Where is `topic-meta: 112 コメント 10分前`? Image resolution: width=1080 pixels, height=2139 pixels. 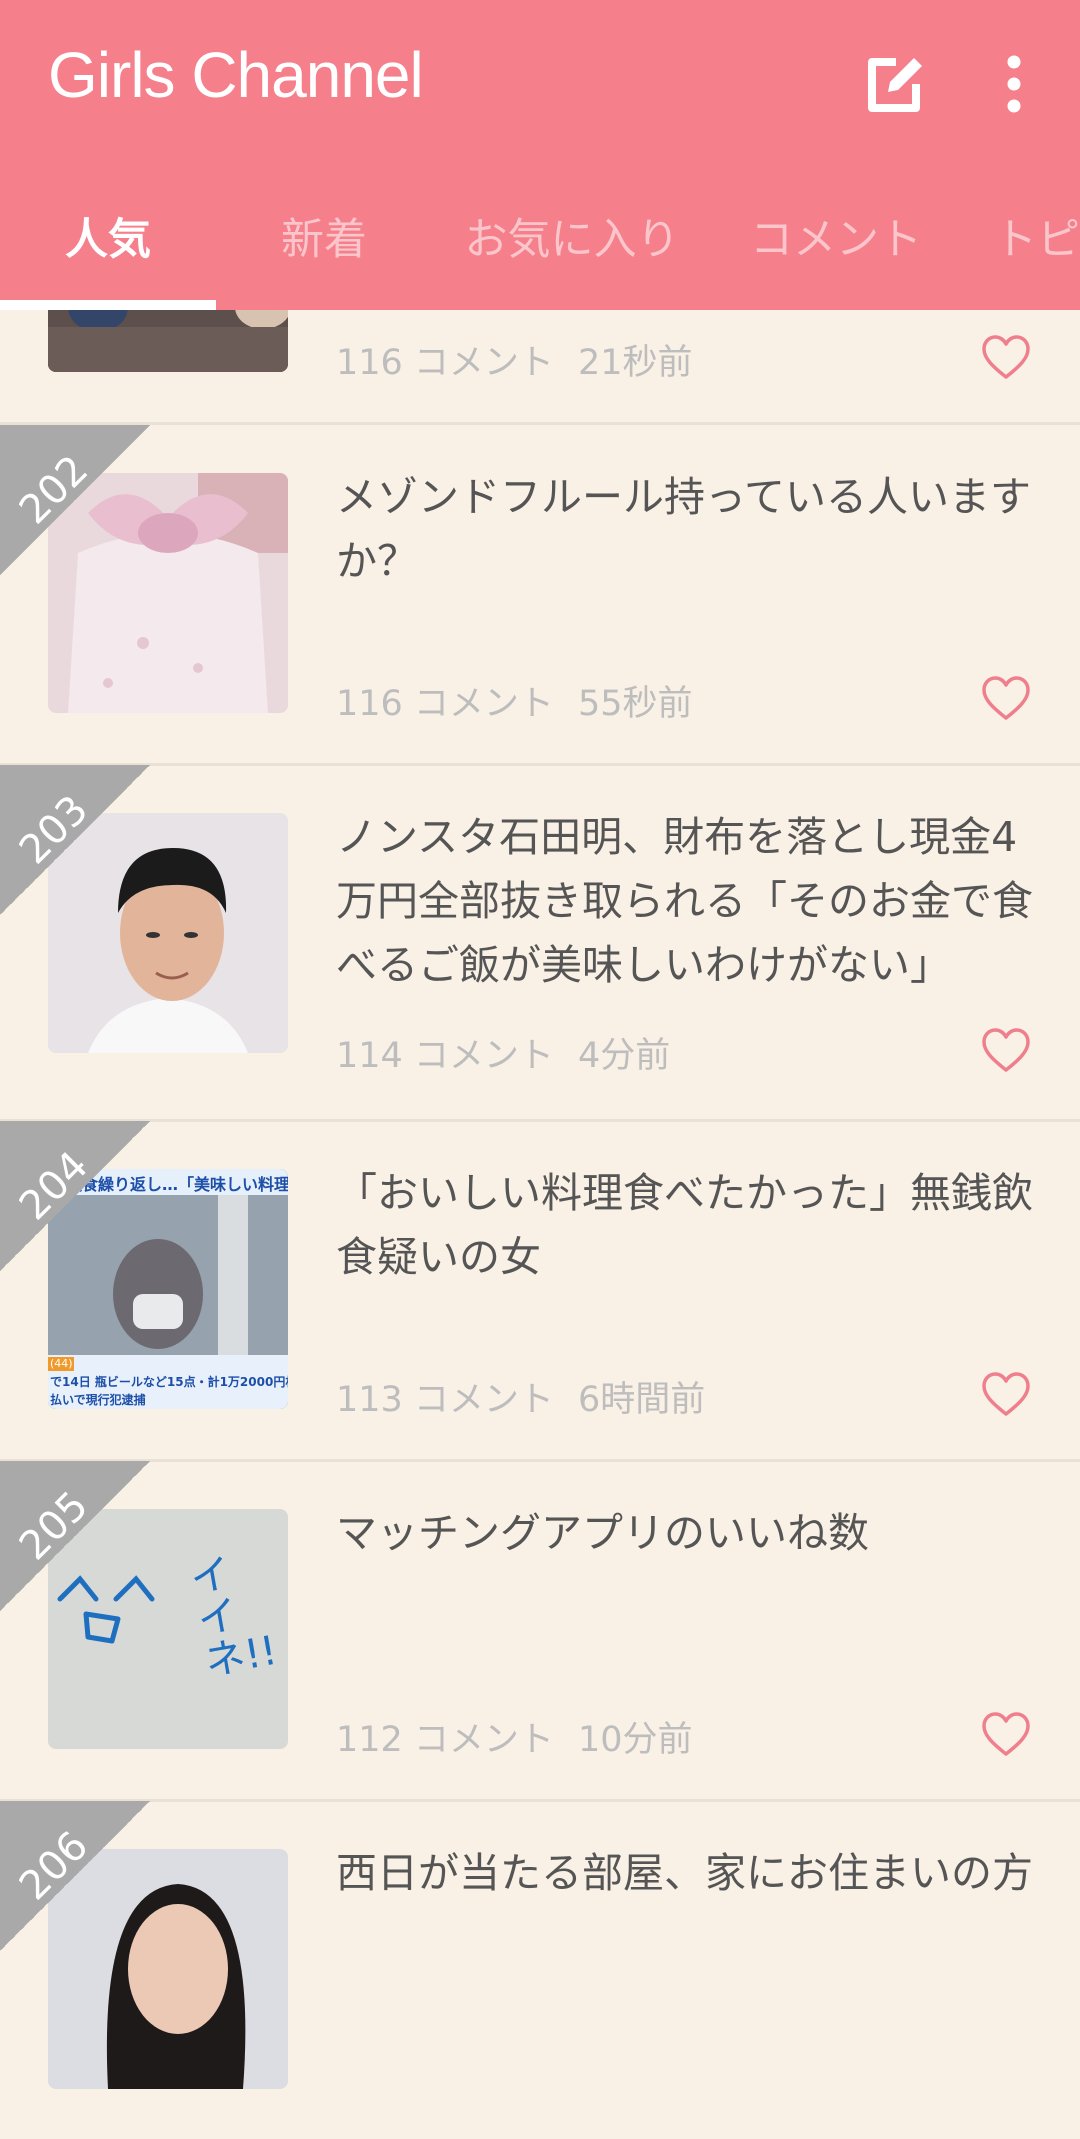
topic-meta: 112 コメント 10分前 is located at coordinates (514, 1736).